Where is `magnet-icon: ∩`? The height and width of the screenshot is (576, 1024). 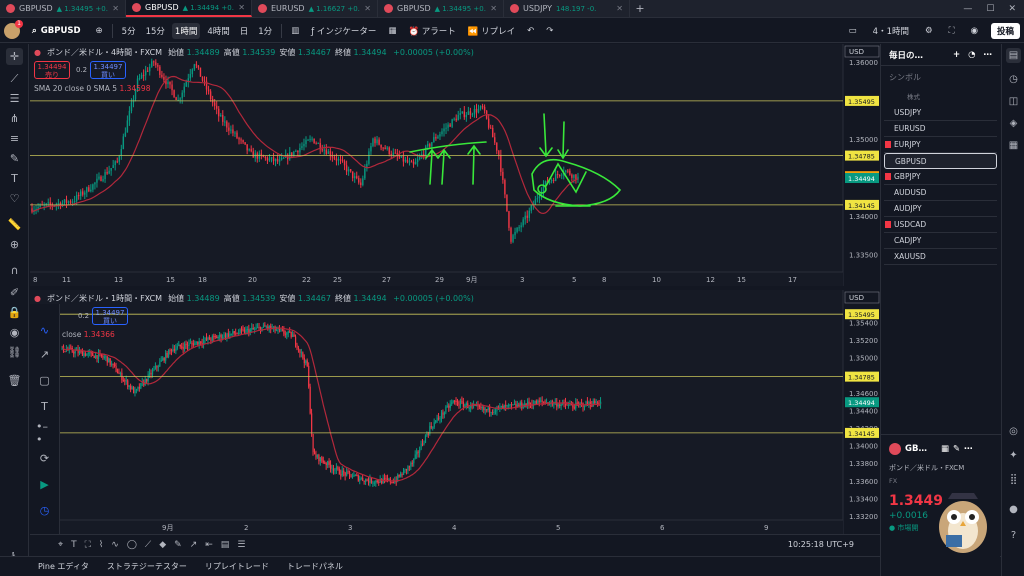 magnet-icon: ∩ is located at coordinates (14, 270).